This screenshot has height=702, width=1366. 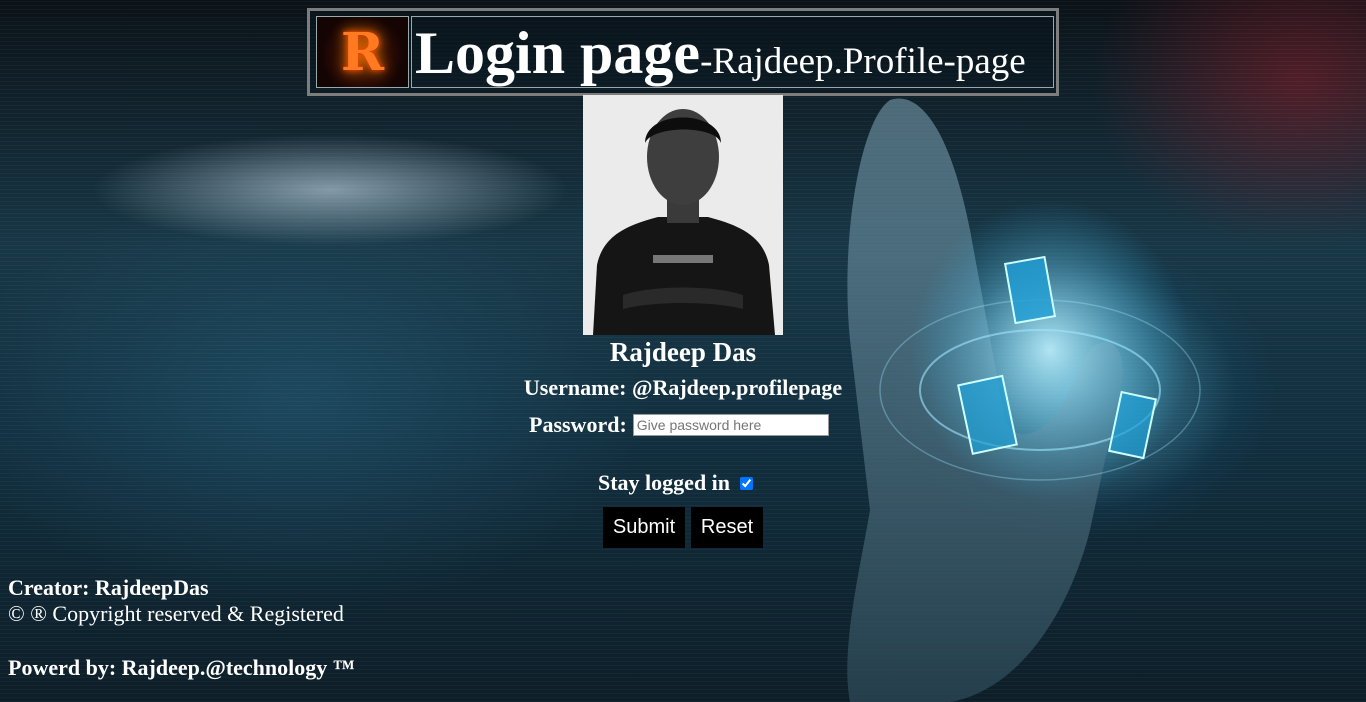 What do you see at coordinates (578, 424) in the screenshot?
I see `password-label: Password:` at bounding box center [578, 424].